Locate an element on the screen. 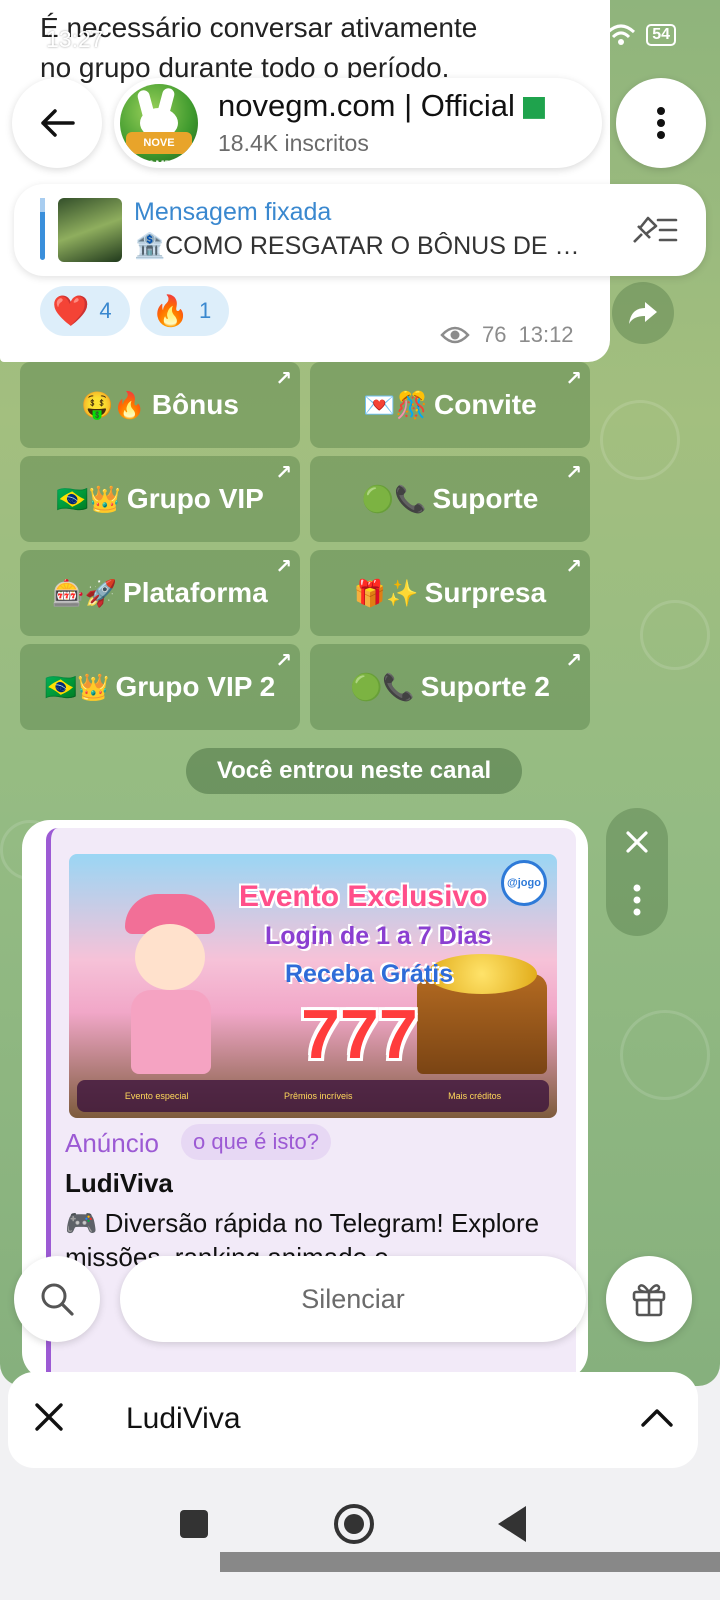  back-button is located at coordinates (57, 123).